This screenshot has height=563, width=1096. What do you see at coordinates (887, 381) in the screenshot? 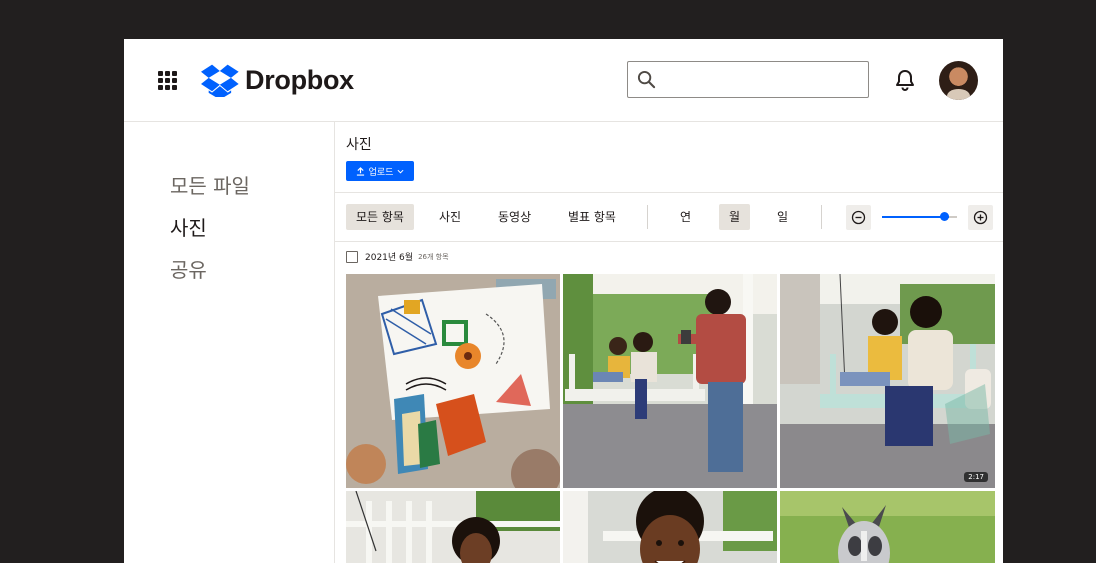
I see `photo-mother-and-son-on-porch-swing: 2:17` at bounding box center [887, 381].